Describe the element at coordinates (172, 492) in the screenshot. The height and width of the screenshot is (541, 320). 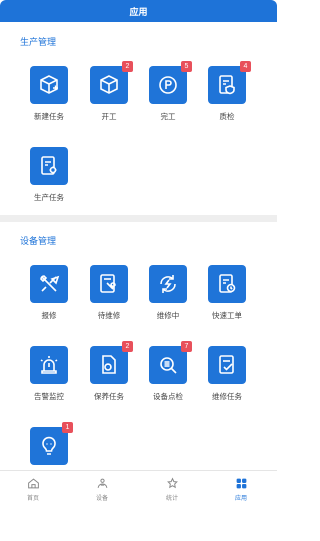
I see `tab-stats: 统计` at that location.